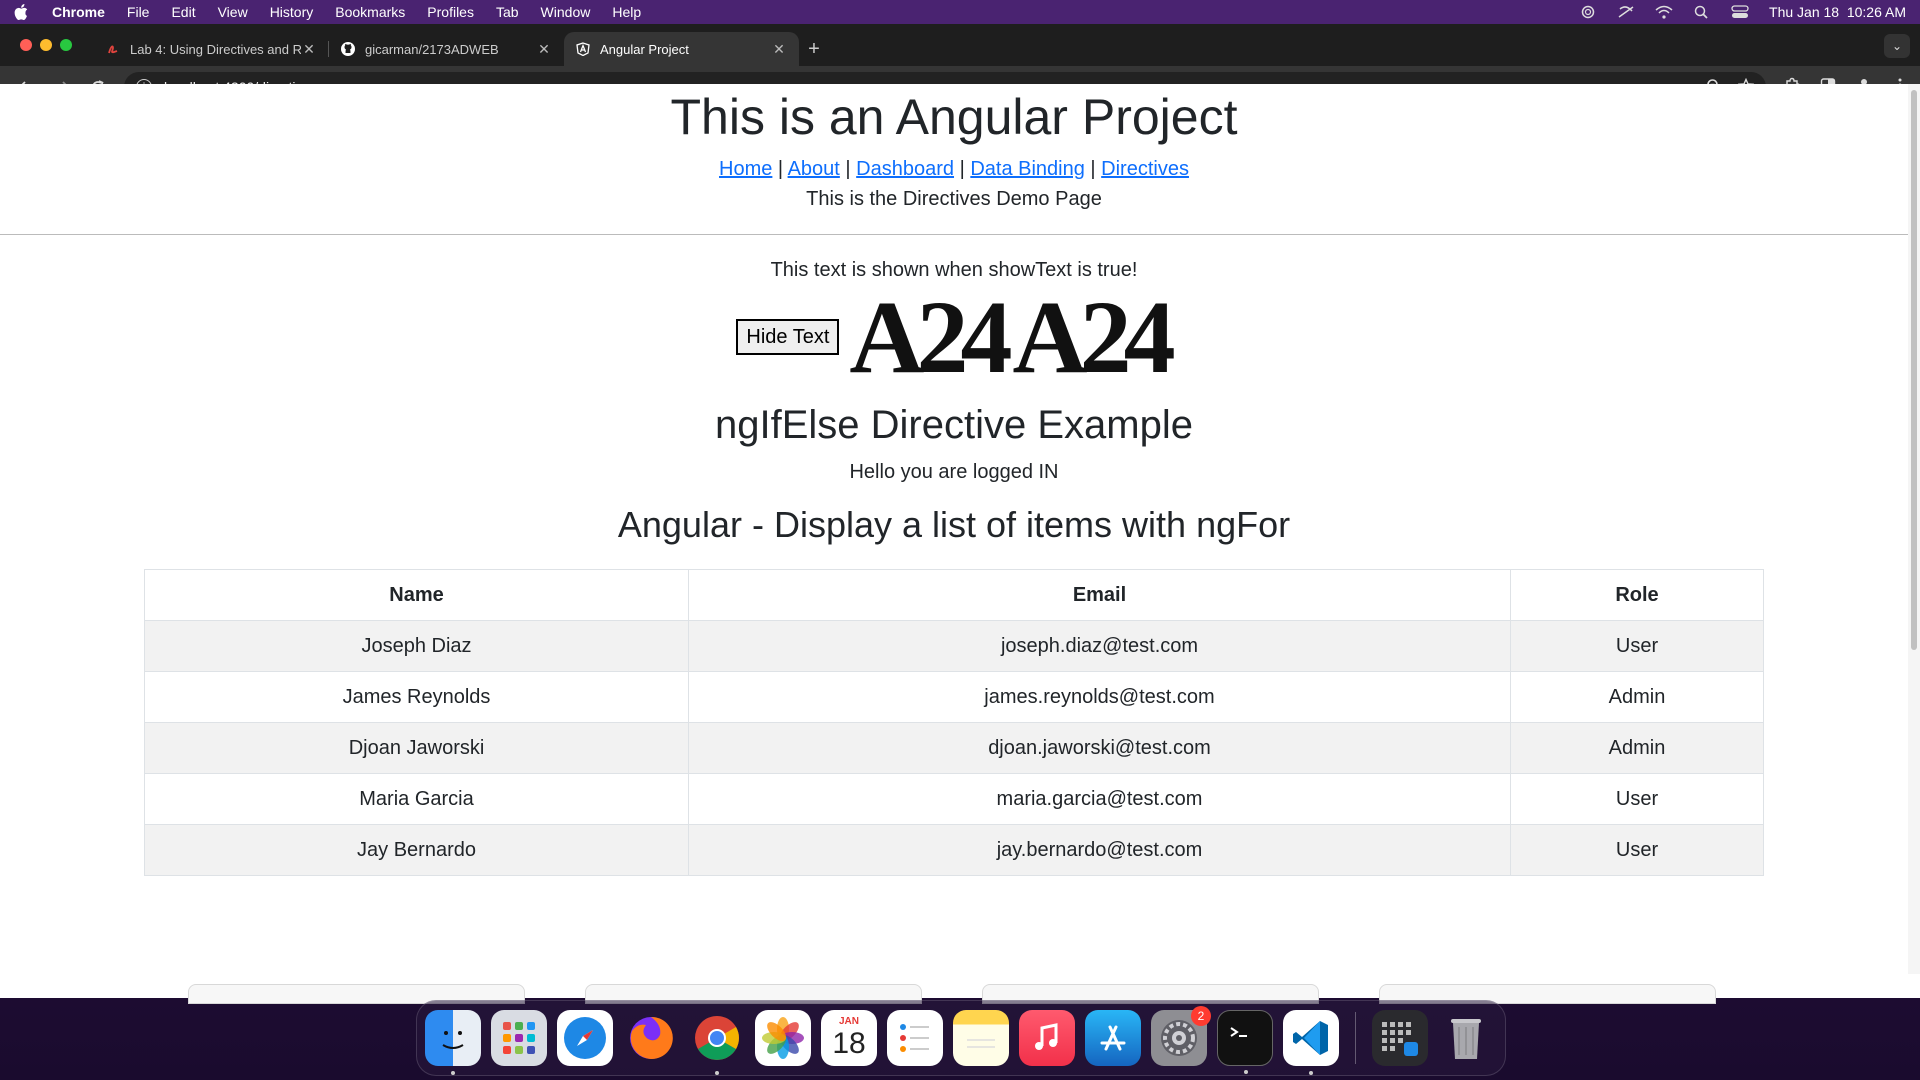  Describe the element at coordinates (1245, 1042) in the screenshot. I see `terminal-icon` at that location.